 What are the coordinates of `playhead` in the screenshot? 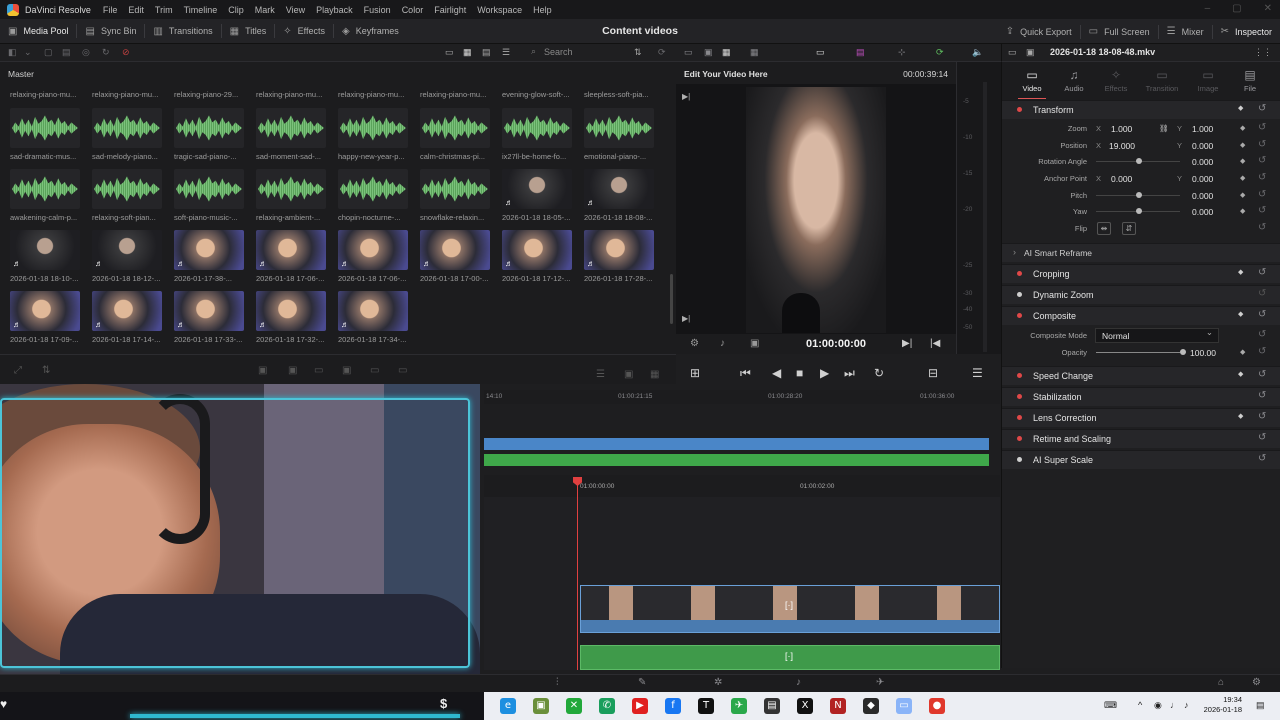 It's located at (577, 574).